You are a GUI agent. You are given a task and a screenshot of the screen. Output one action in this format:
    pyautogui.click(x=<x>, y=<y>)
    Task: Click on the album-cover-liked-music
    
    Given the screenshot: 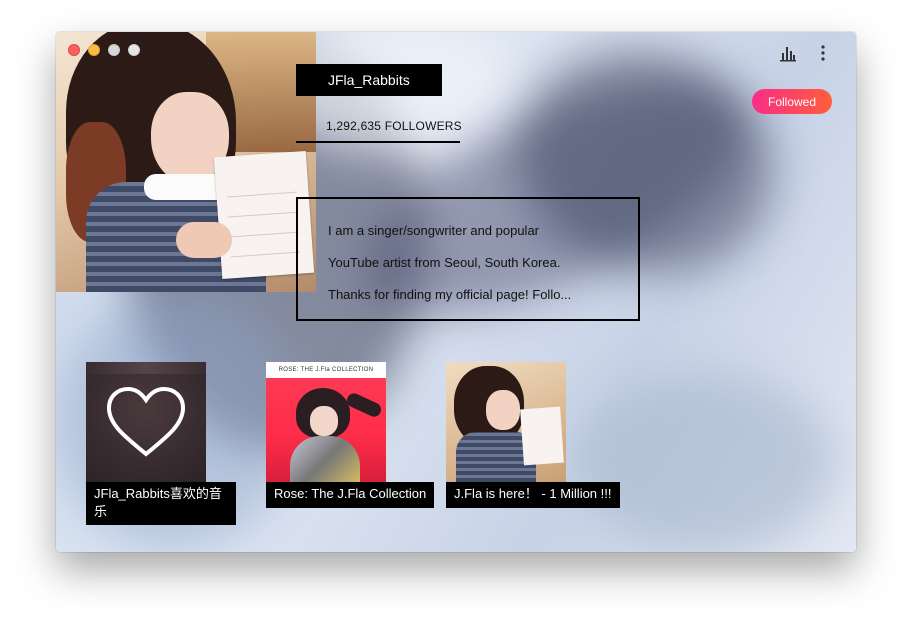 What is the action you would take?
    pyautogui.click(x=146, y=422)
    